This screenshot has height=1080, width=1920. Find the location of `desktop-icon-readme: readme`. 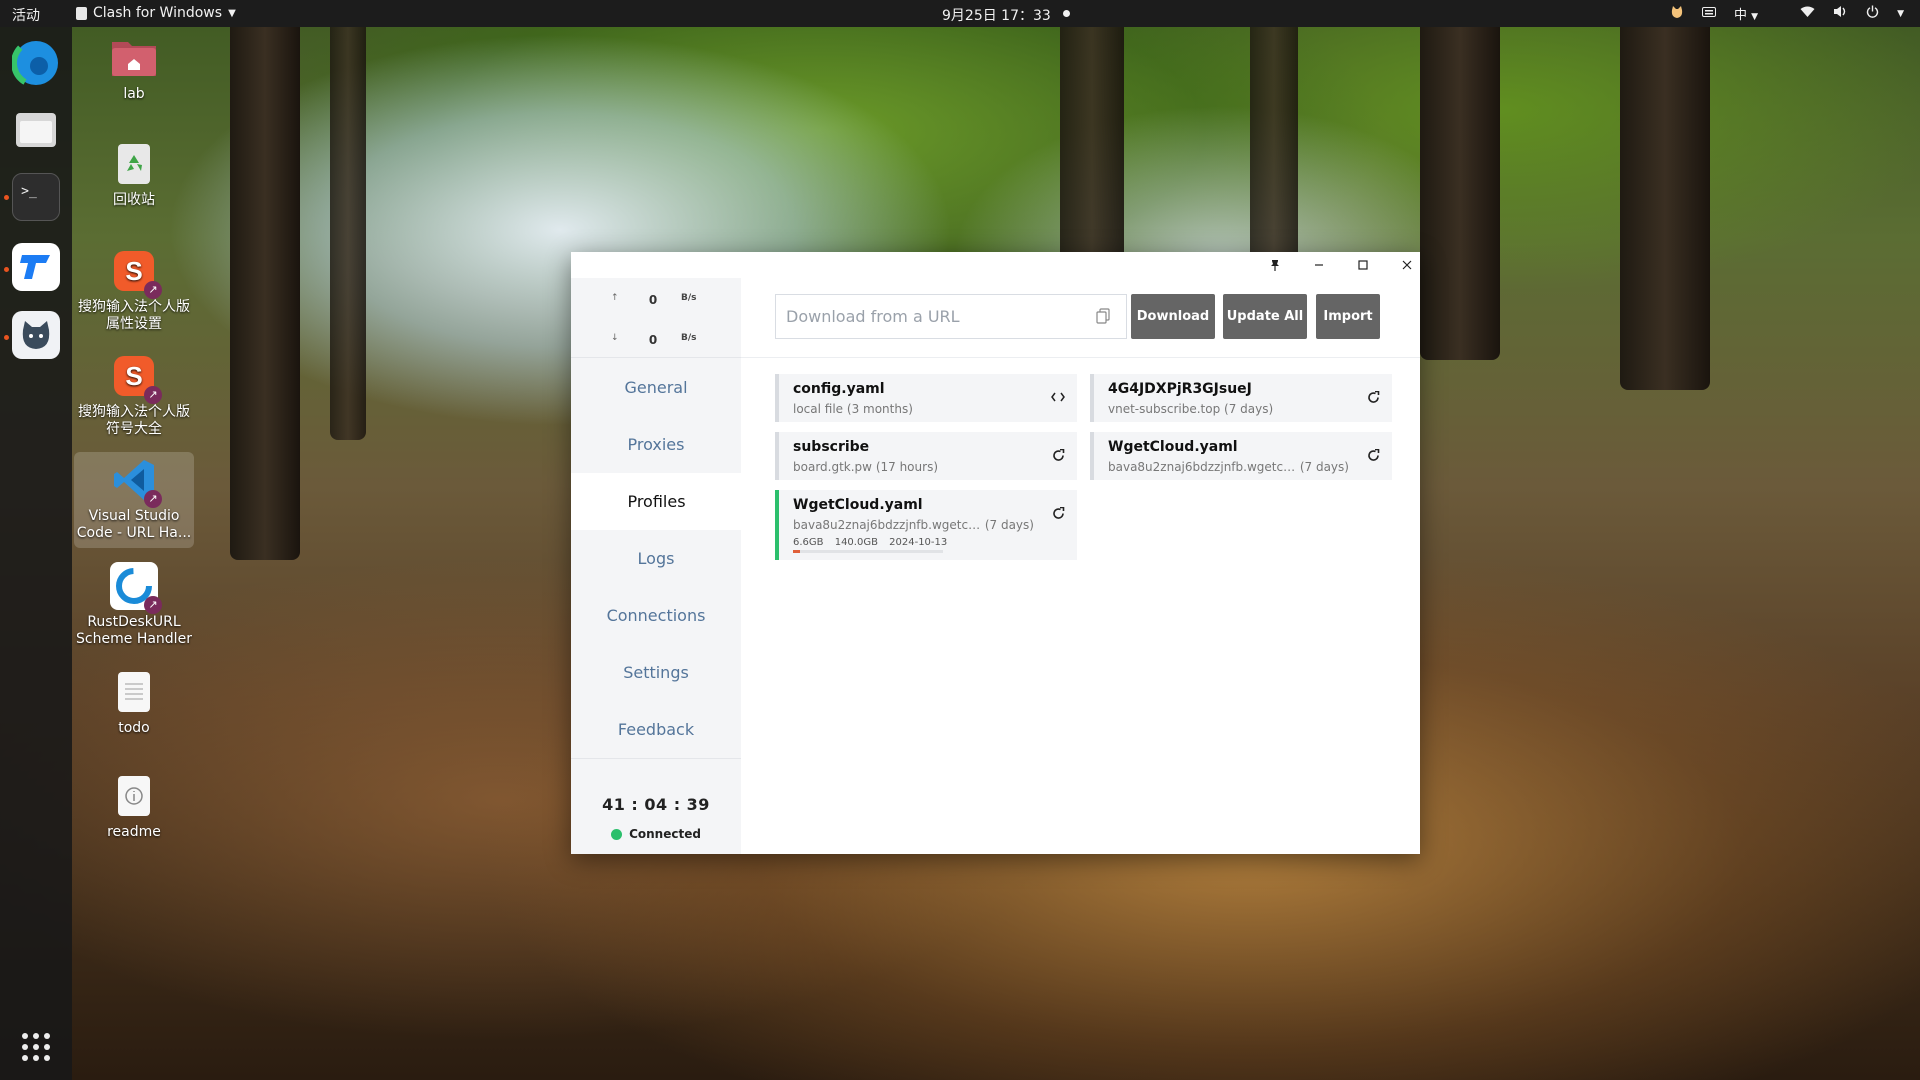

desktop-icon-readme: readme is located at coordinates (134, 806).